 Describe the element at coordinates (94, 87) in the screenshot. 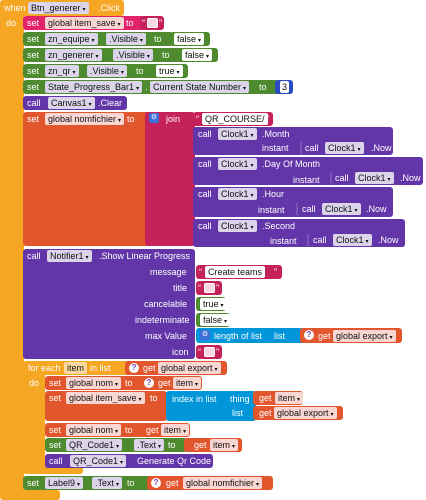

I see `component-dropdown: State_Progress_Bar1 ▾` at that location.